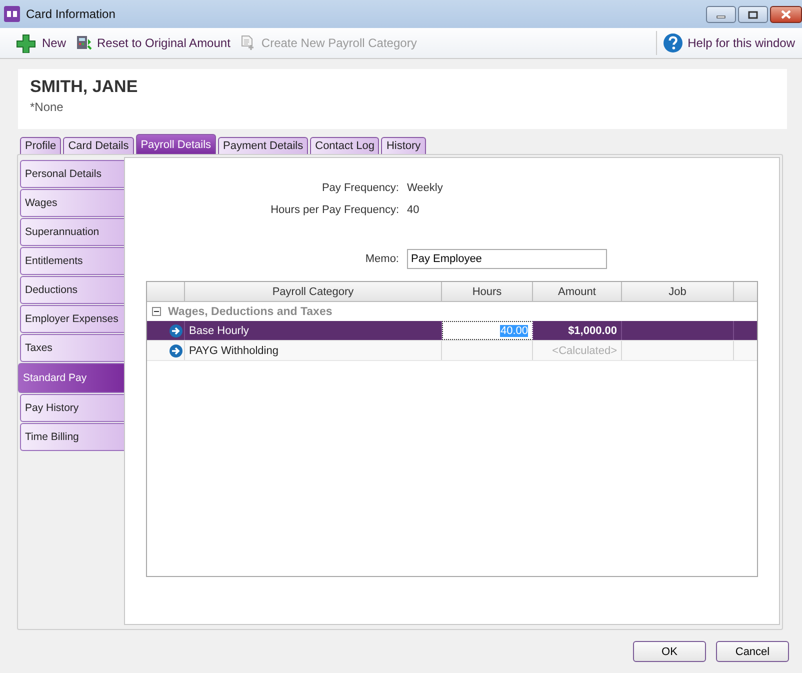 Image resolution: width=802 pixels, height=673 pixels. I want to click on close-icon, so click(786, 14).